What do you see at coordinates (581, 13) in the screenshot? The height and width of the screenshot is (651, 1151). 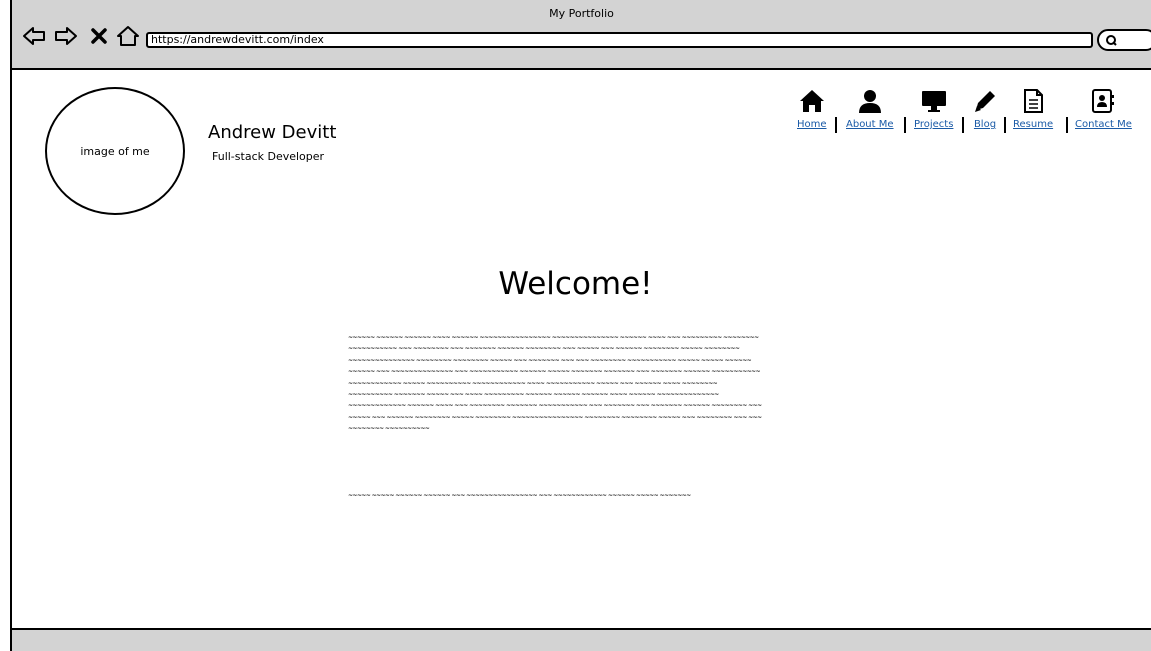 I see `window-title: My Portfolio` at bounding box center [581, 13].